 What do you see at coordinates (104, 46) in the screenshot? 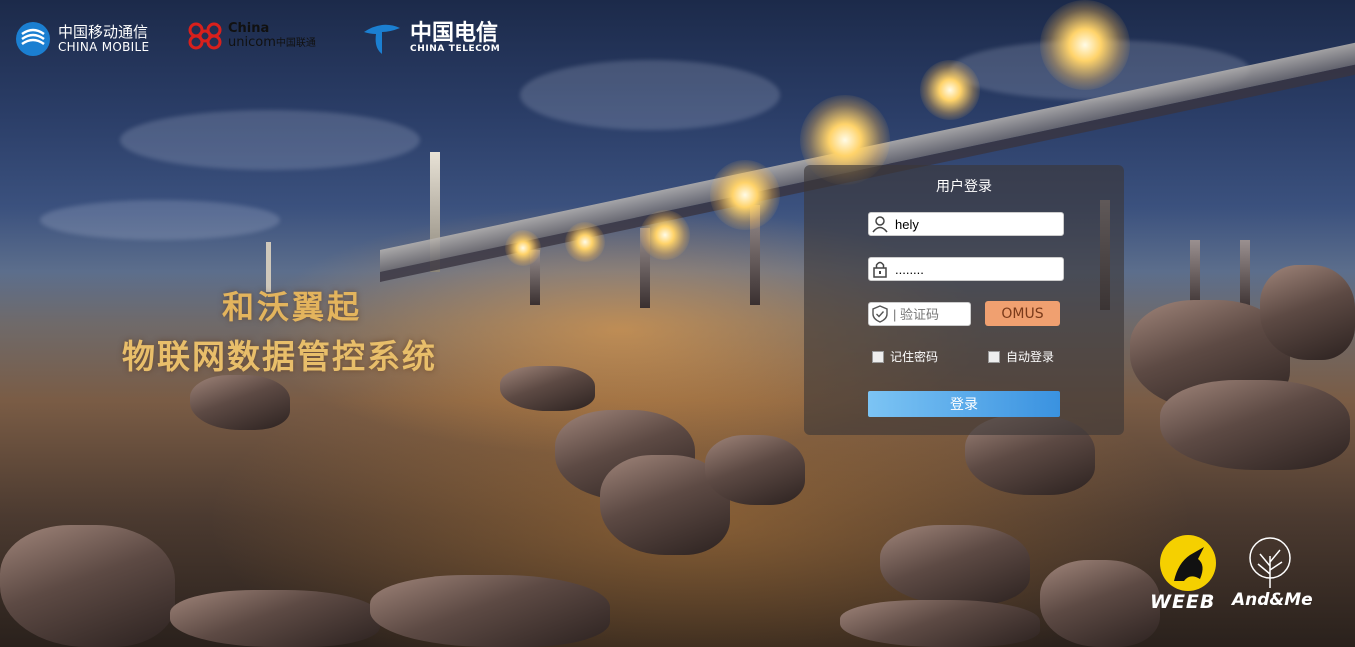
I see `china-mobile-en: CHINA MOBILE` at bounding box center [104, 46].